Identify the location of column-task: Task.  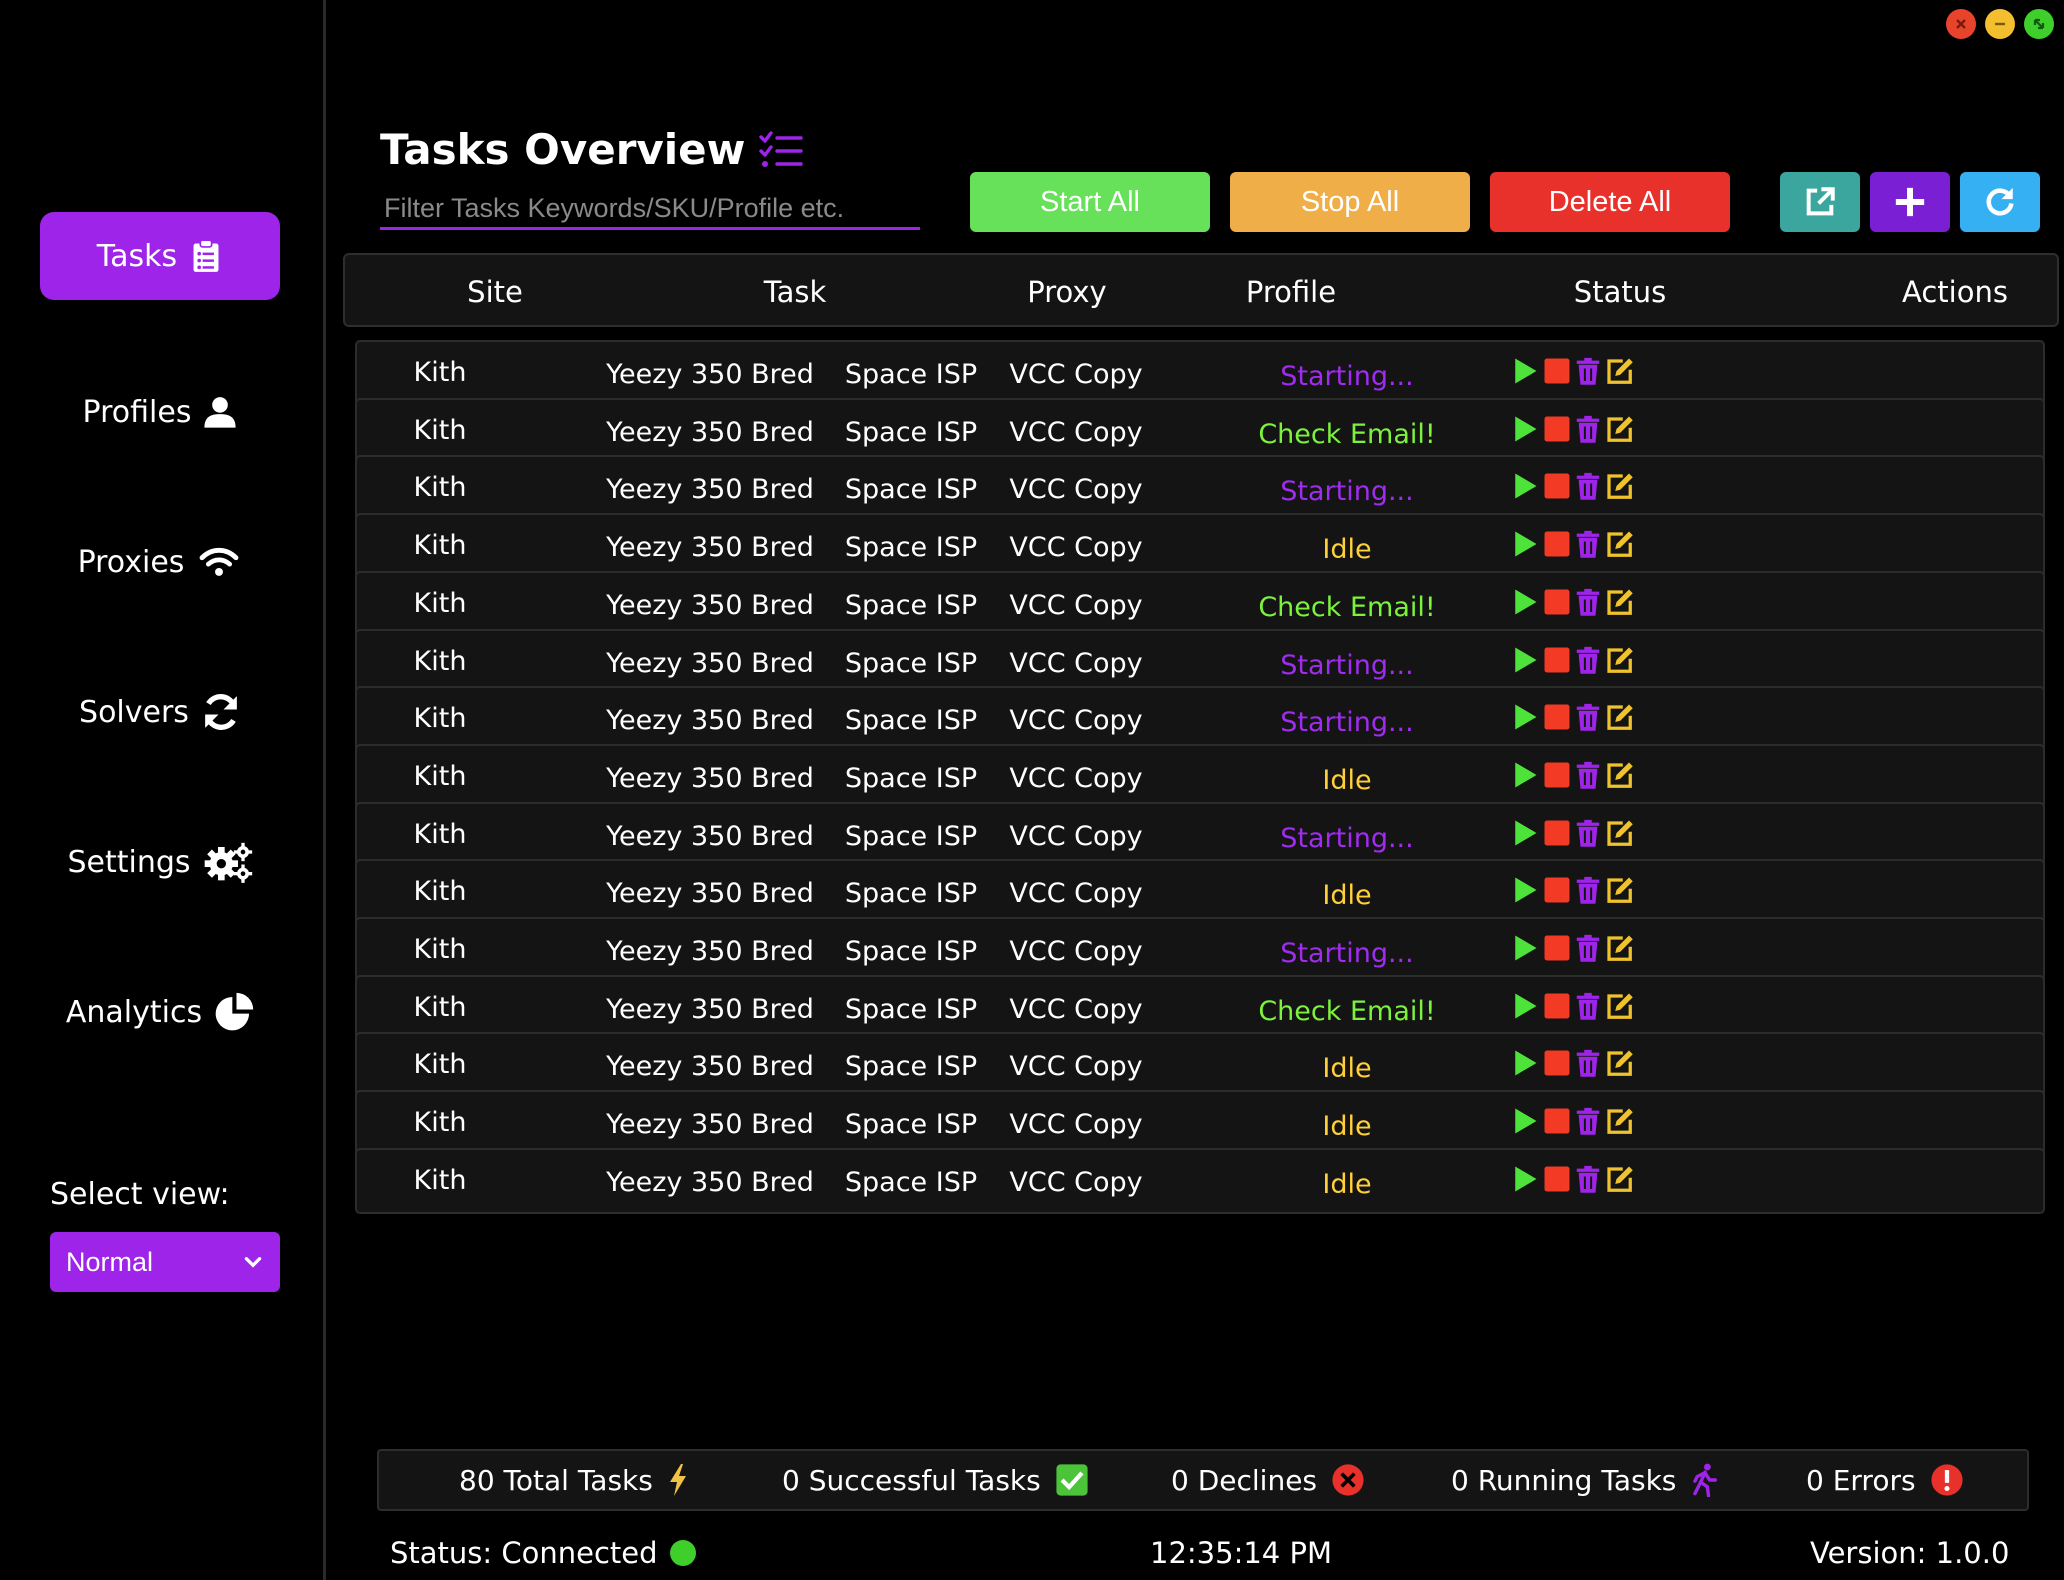
(795, 292).